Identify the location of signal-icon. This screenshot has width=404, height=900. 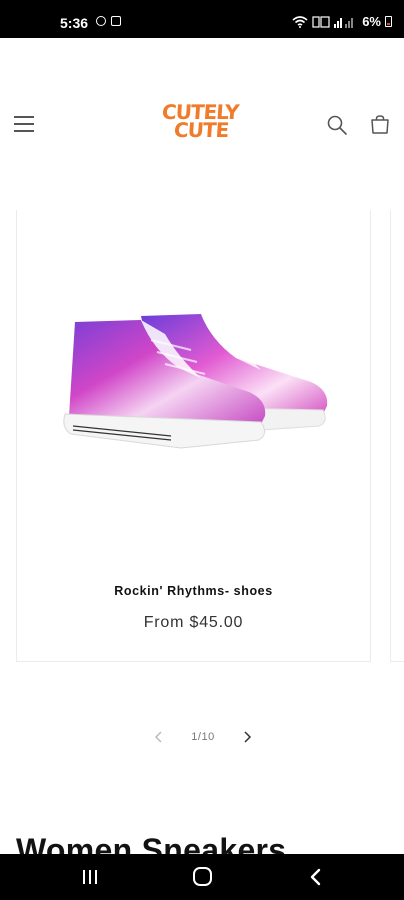
(344, 22).